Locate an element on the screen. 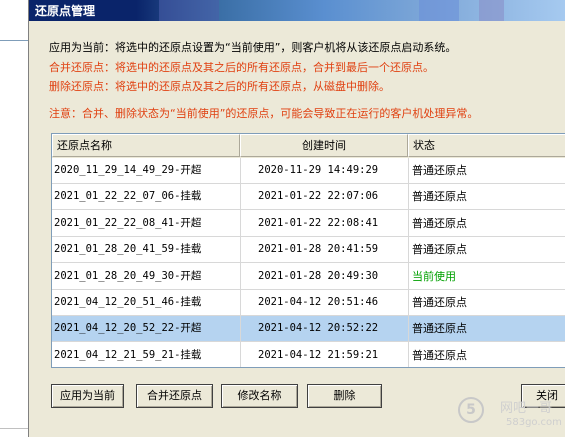 The height and width of the screenshot is (437, 565). watermark: 5 网吧一哥 583go.com is located at coordinates (508, 415).